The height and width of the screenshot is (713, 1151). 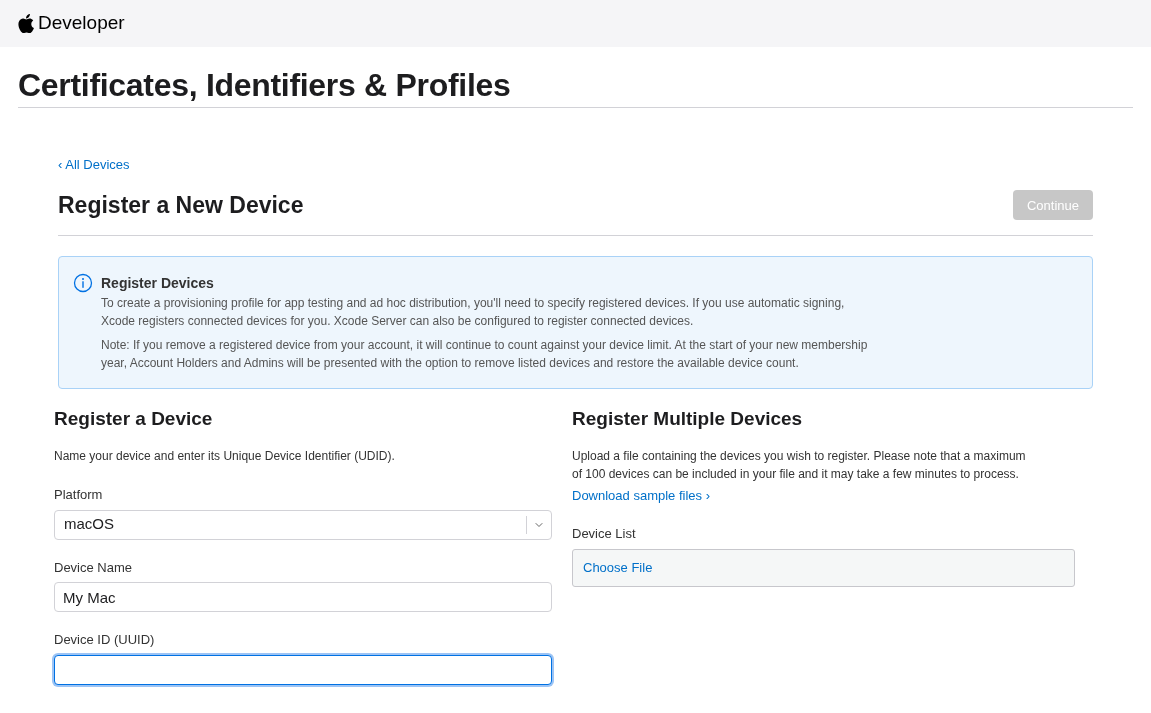 What do you see at coordinates (225, 456) in the screenshot?
I see `section-intro: Name your device and enter its Unique Device Identifier (UDID).` at bounding box center [225, 456].